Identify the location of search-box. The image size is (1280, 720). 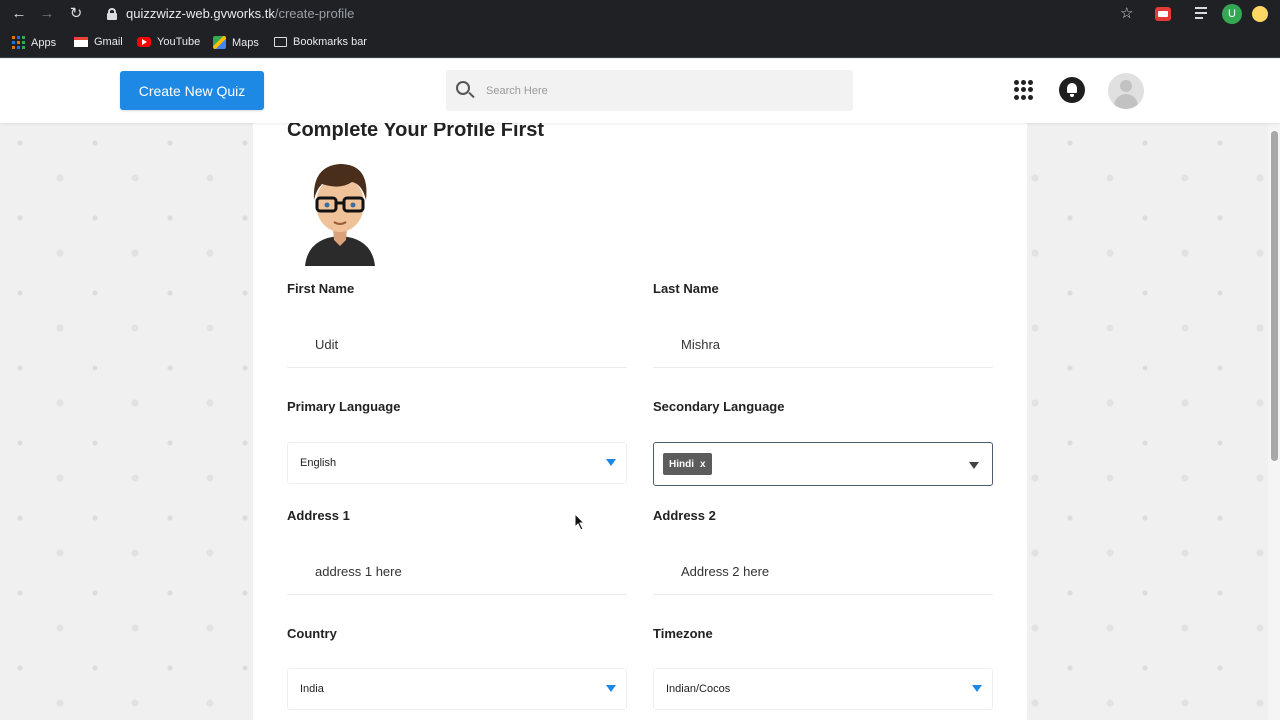
(649, 90).